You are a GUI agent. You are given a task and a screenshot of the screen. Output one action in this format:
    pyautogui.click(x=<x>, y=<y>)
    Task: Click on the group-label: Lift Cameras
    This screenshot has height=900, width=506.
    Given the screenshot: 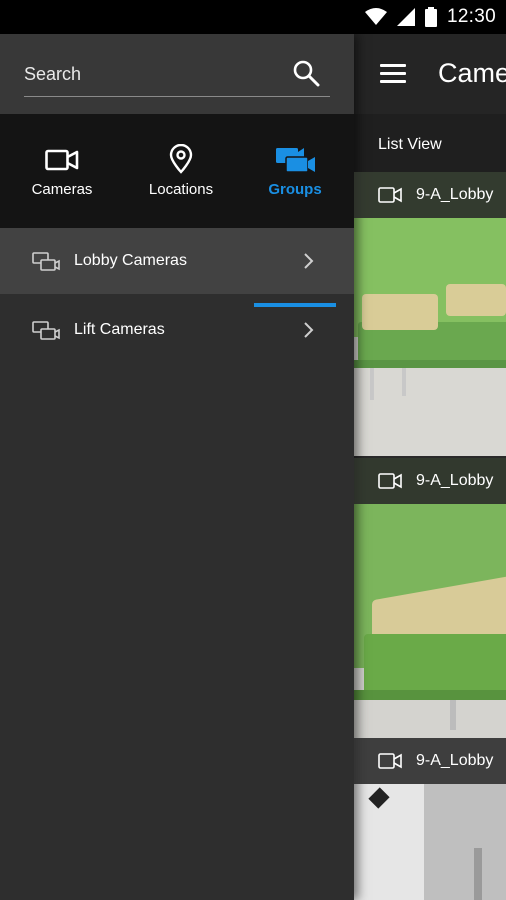 What is the action you would take?
    pyautogui.click(x=119, y=329)
    